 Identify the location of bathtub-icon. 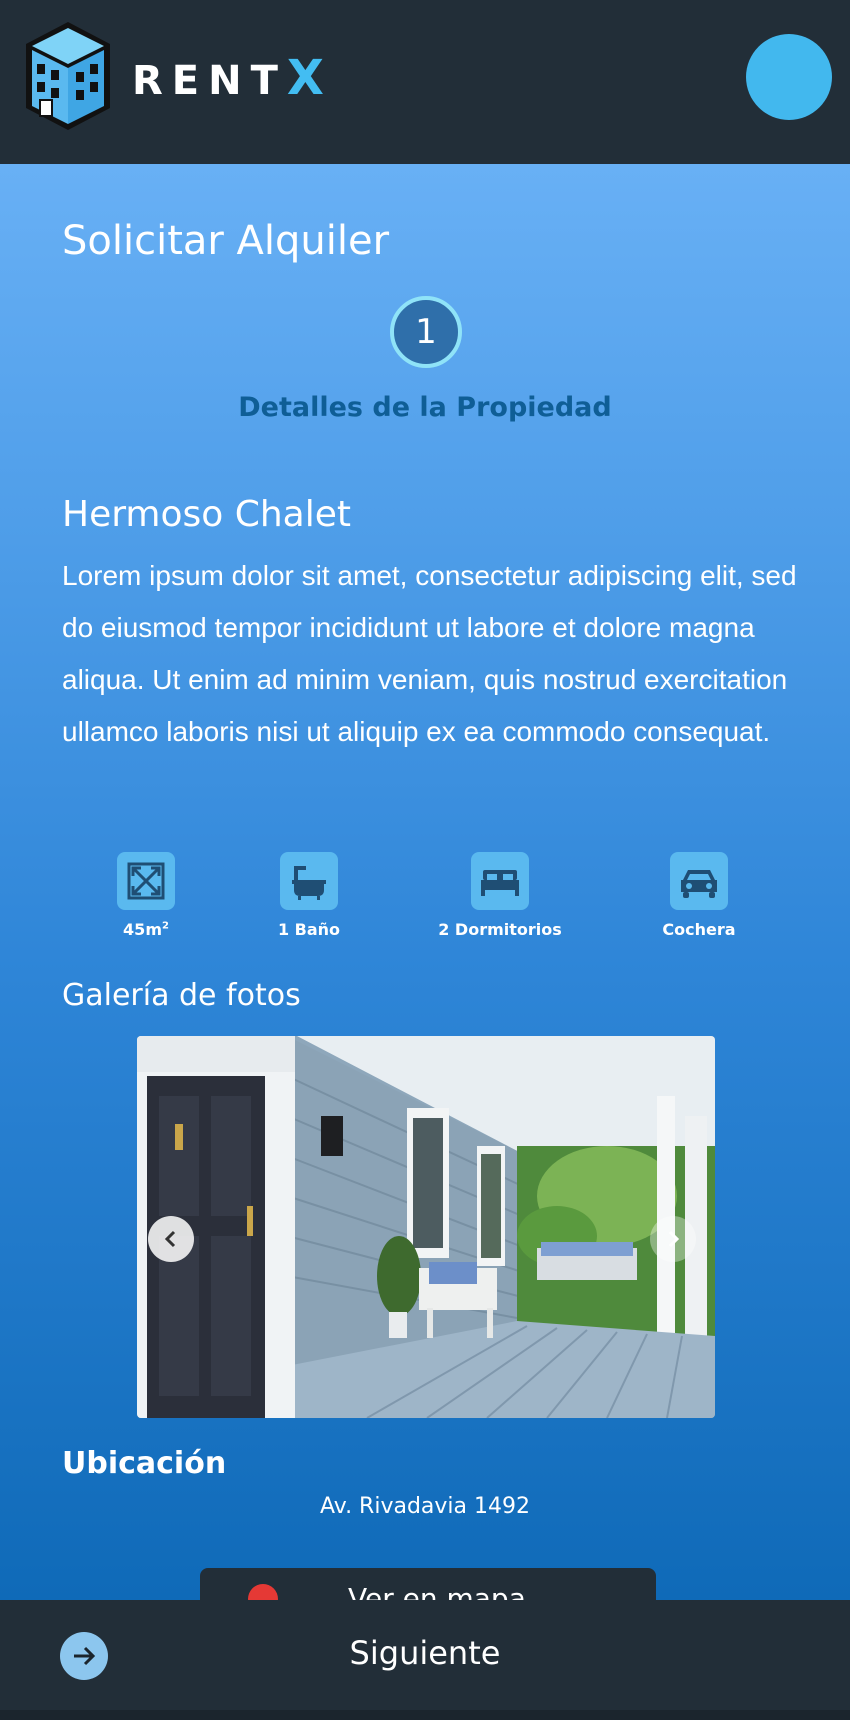
(309, 881).